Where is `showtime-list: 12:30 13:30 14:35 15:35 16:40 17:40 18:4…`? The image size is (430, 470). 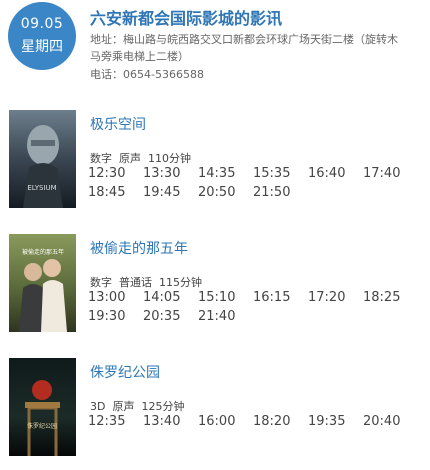 showtime-list: 12:30 13:30 14:35 15:35 16:40 17:40 18:4… is located at coordinates (256, 183).